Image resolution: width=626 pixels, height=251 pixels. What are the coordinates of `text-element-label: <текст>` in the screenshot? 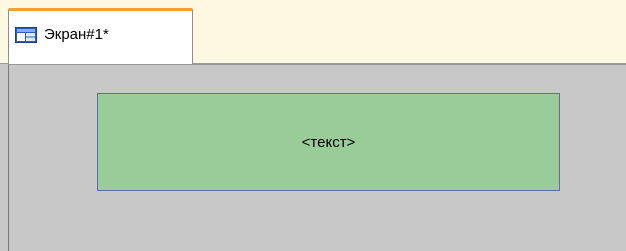 It's located at (328, 142).